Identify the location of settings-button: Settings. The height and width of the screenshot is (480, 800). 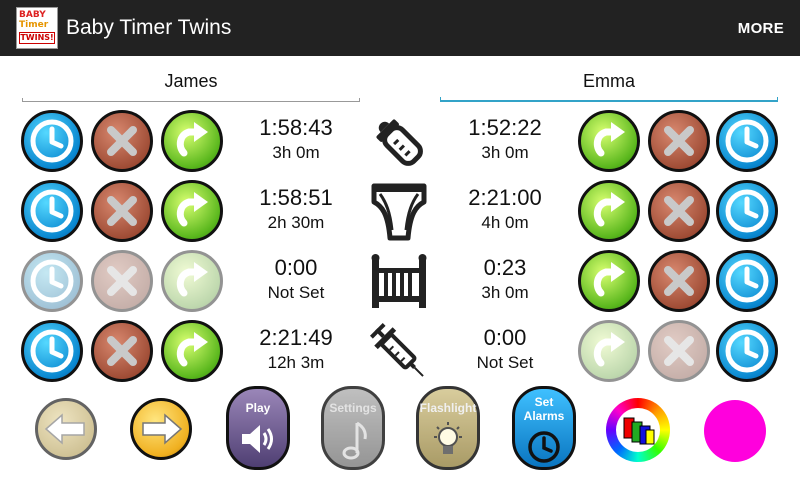
(353, 428).